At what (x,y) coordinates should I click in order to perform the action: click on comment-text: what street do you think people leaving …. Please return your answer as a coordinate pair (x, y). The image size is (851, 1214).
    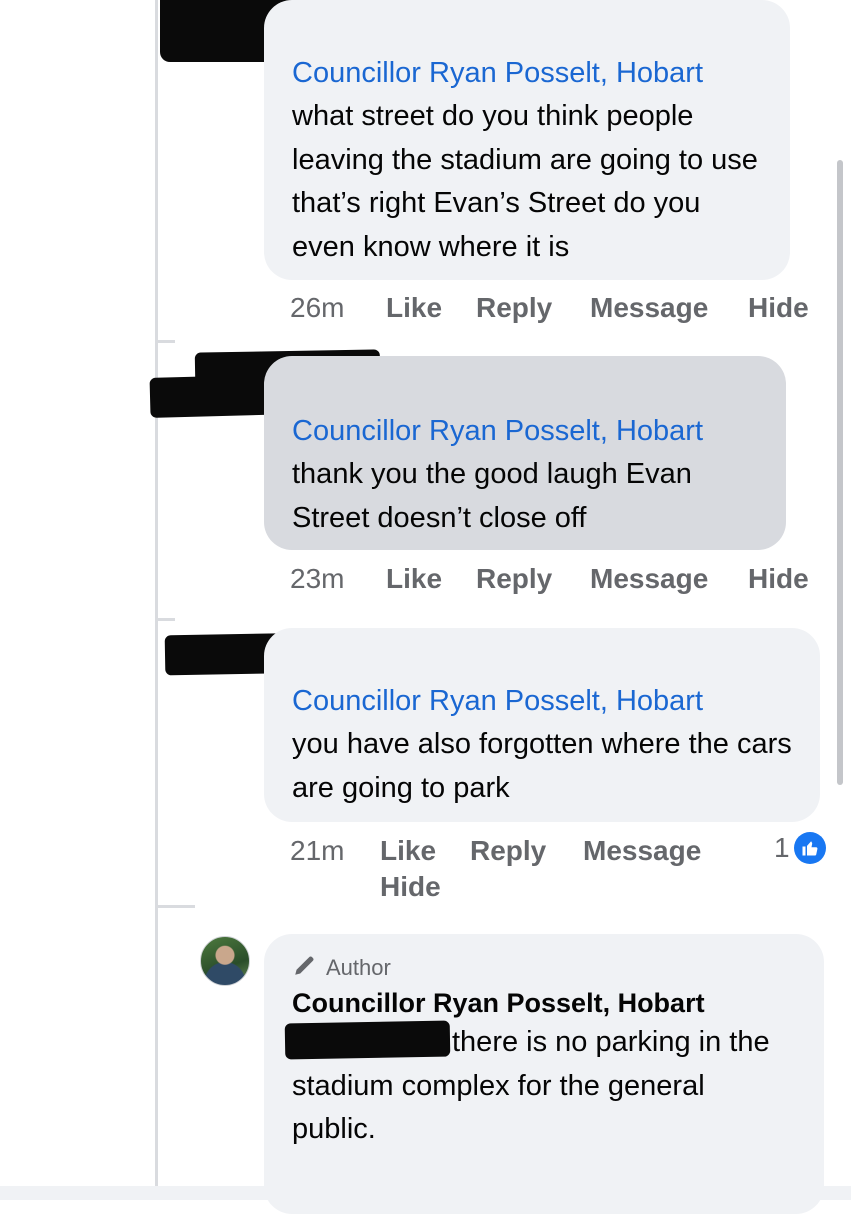
    Looking at the image, I should click on (525, 181).